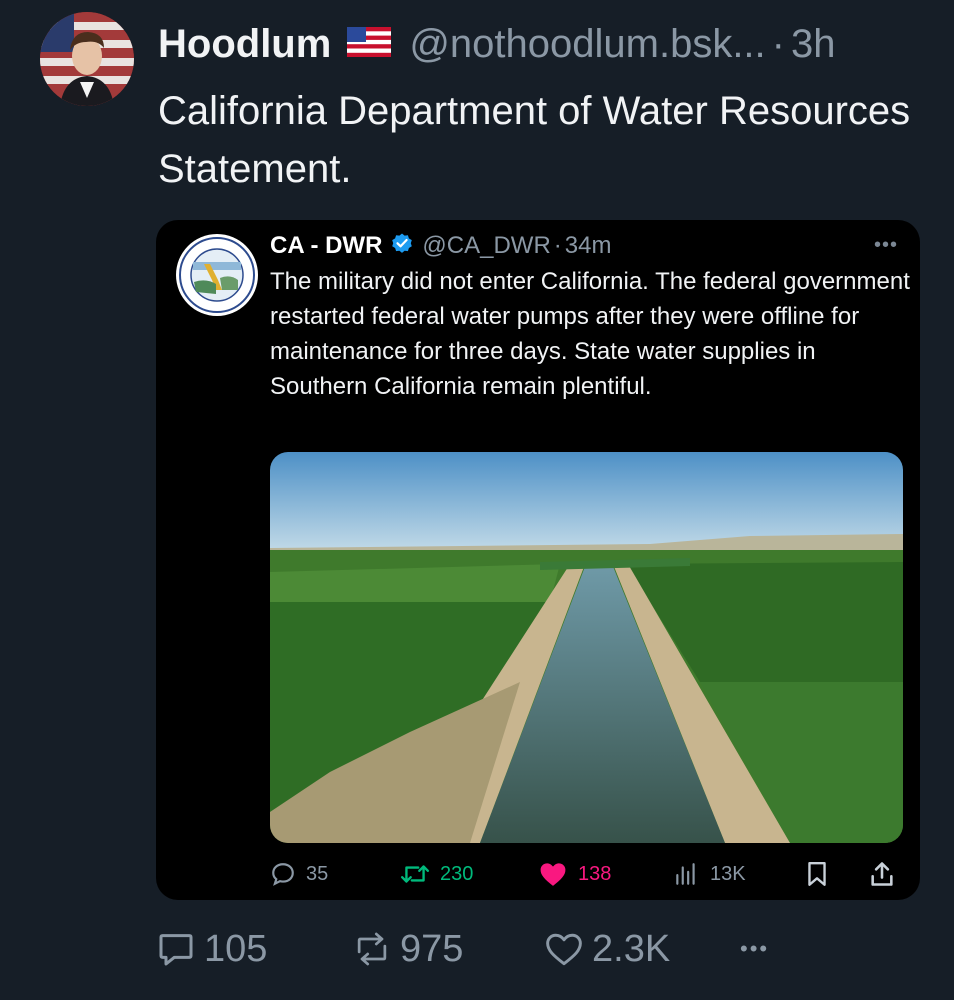  I want to click on author-avatar, so click(87, 59).